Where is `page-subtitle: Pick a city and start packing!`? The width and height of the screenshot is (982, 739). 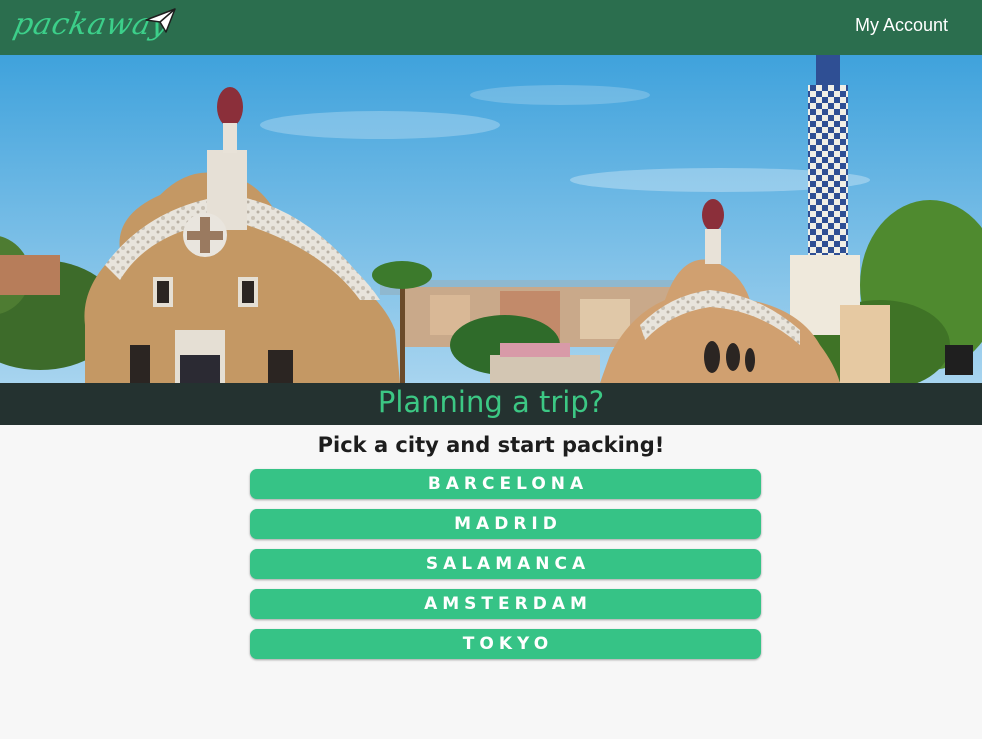
page-subtitle: Pick a city and start packing! is located at coordinates (491, 445).